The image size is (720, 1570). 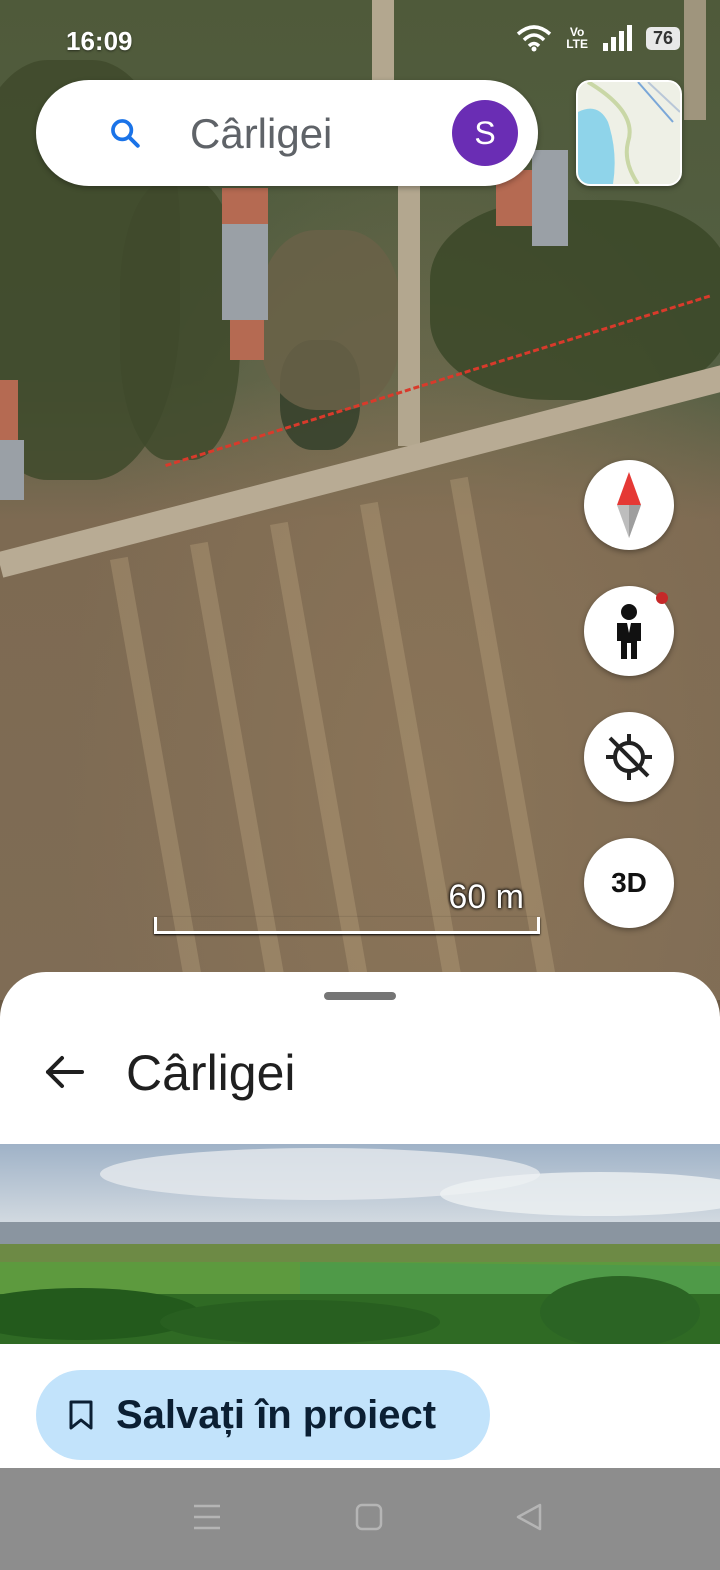 I want to click on back-nav-icon, so click(x=529, y=1517).